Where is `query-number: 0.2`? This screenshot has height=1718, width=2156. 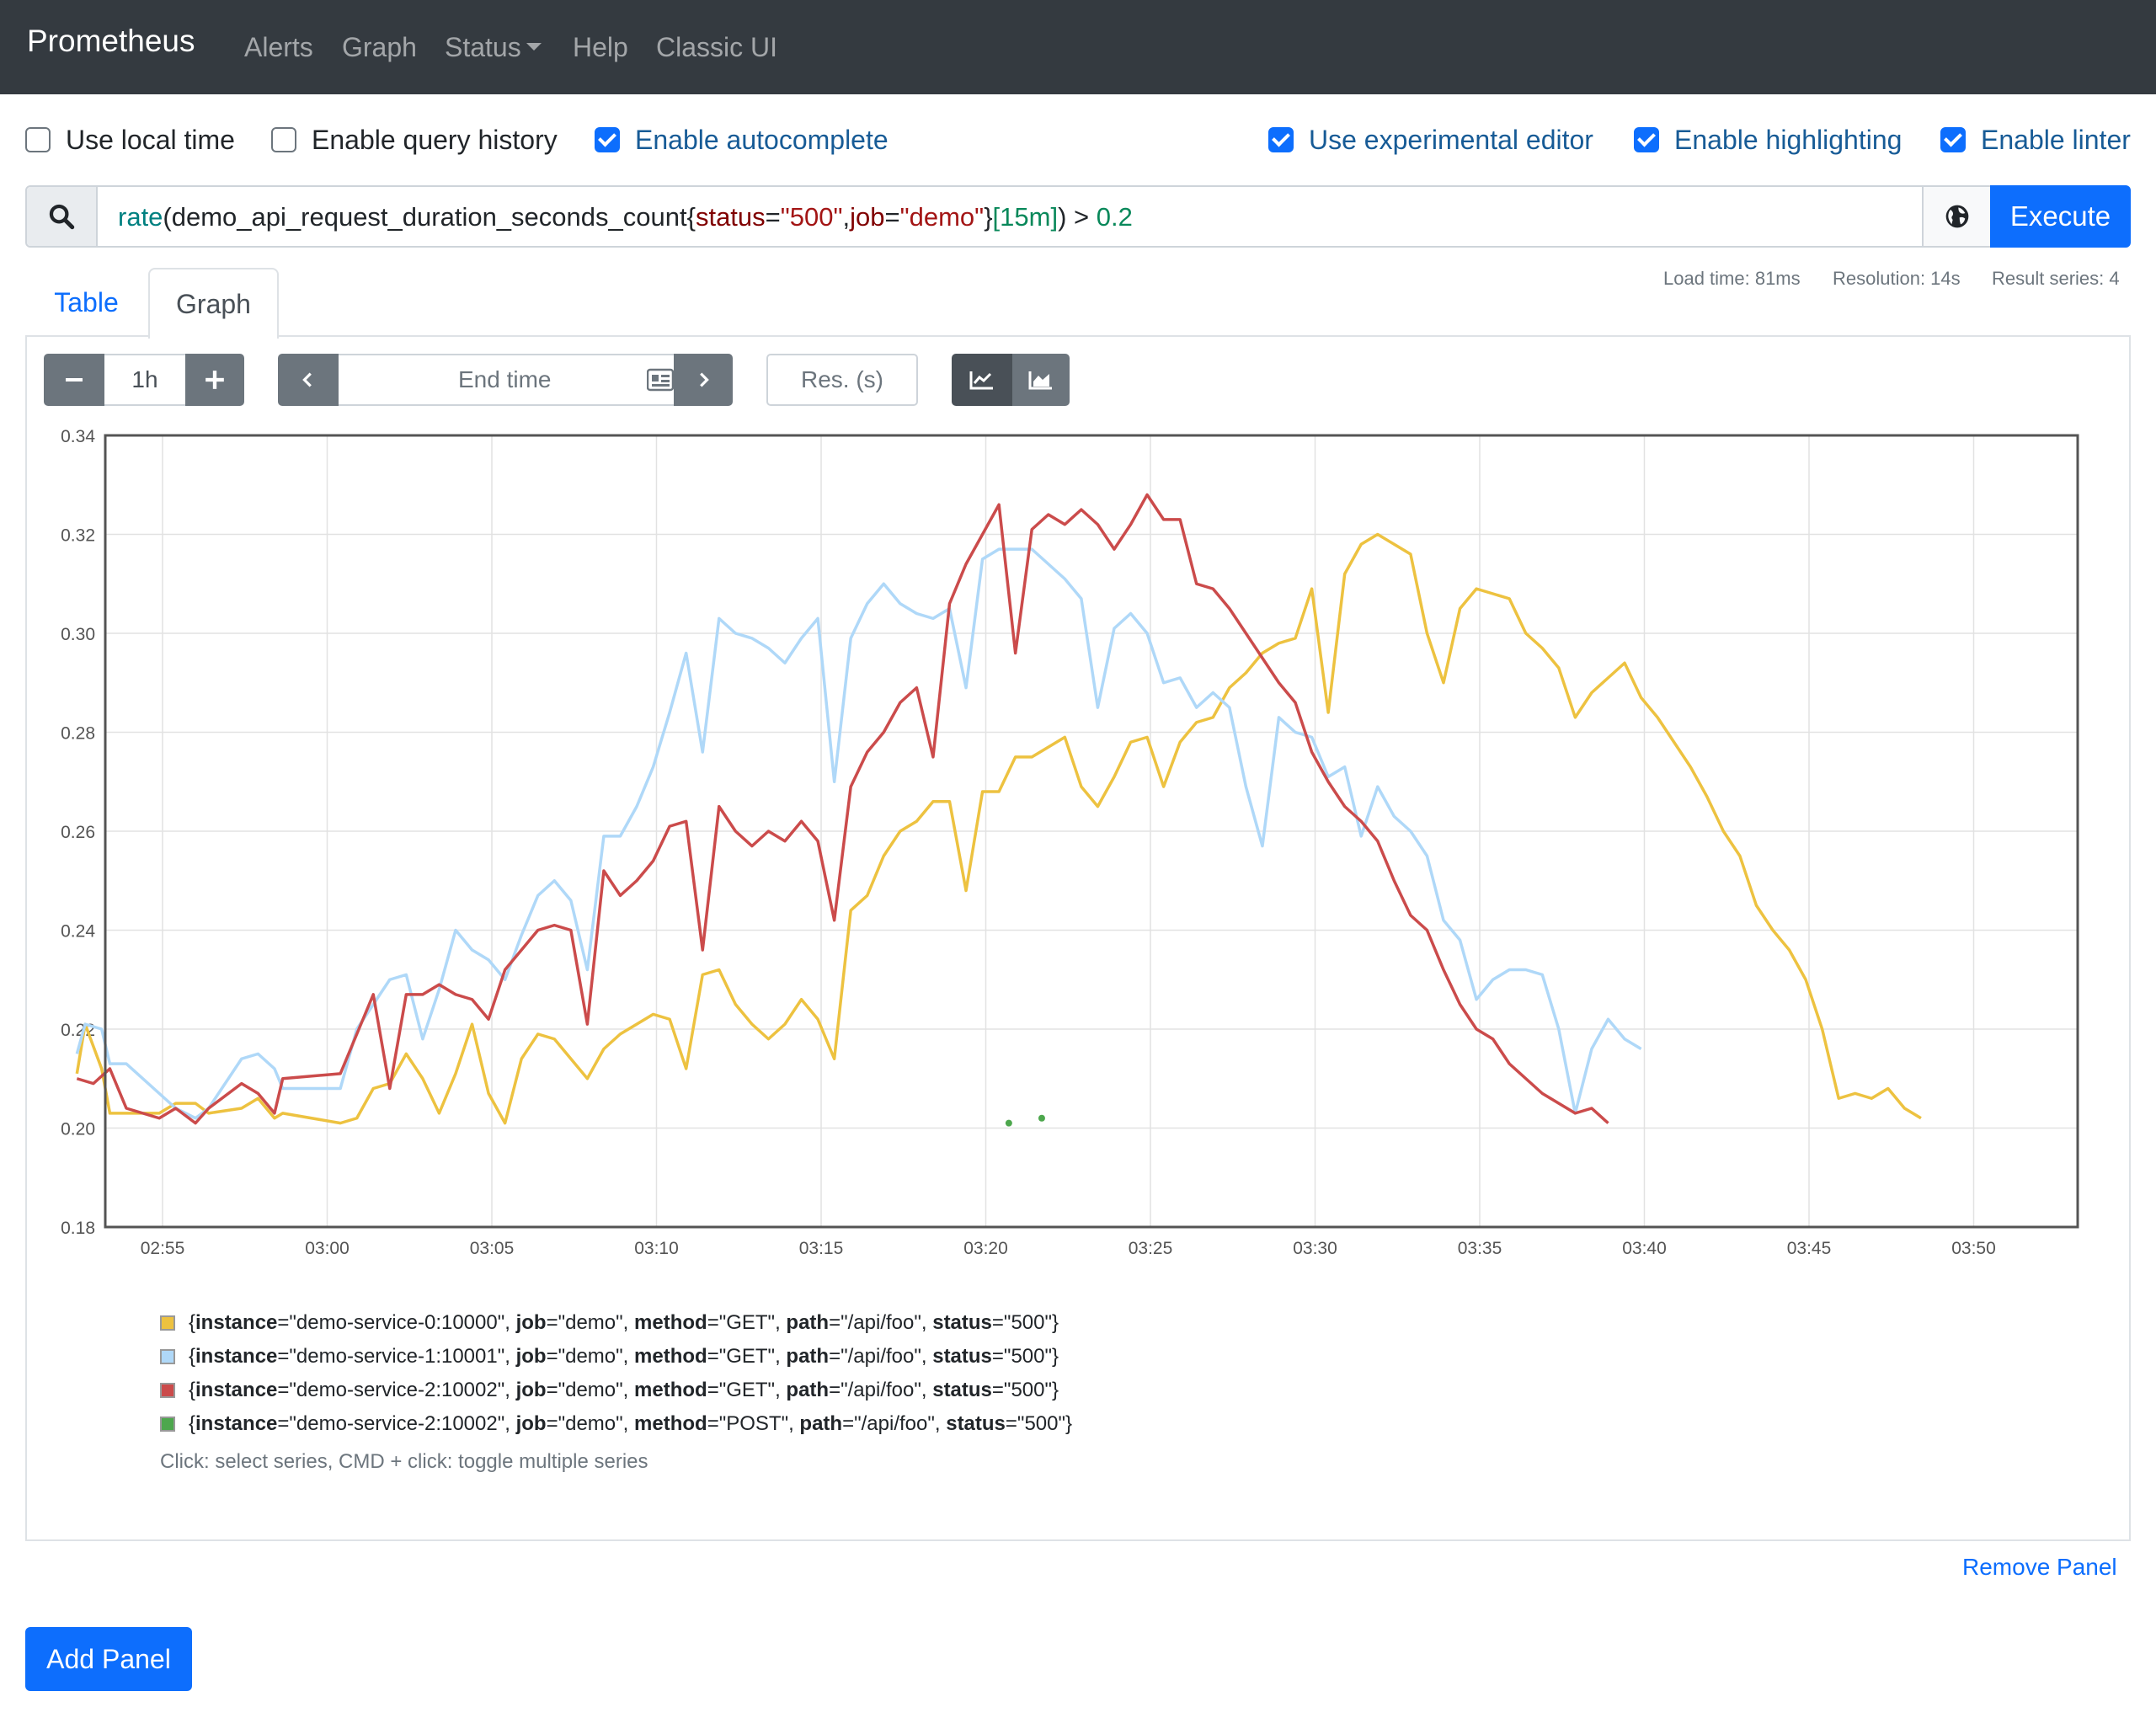 query-number: 0.2 is located at coordinates (1114, 217).